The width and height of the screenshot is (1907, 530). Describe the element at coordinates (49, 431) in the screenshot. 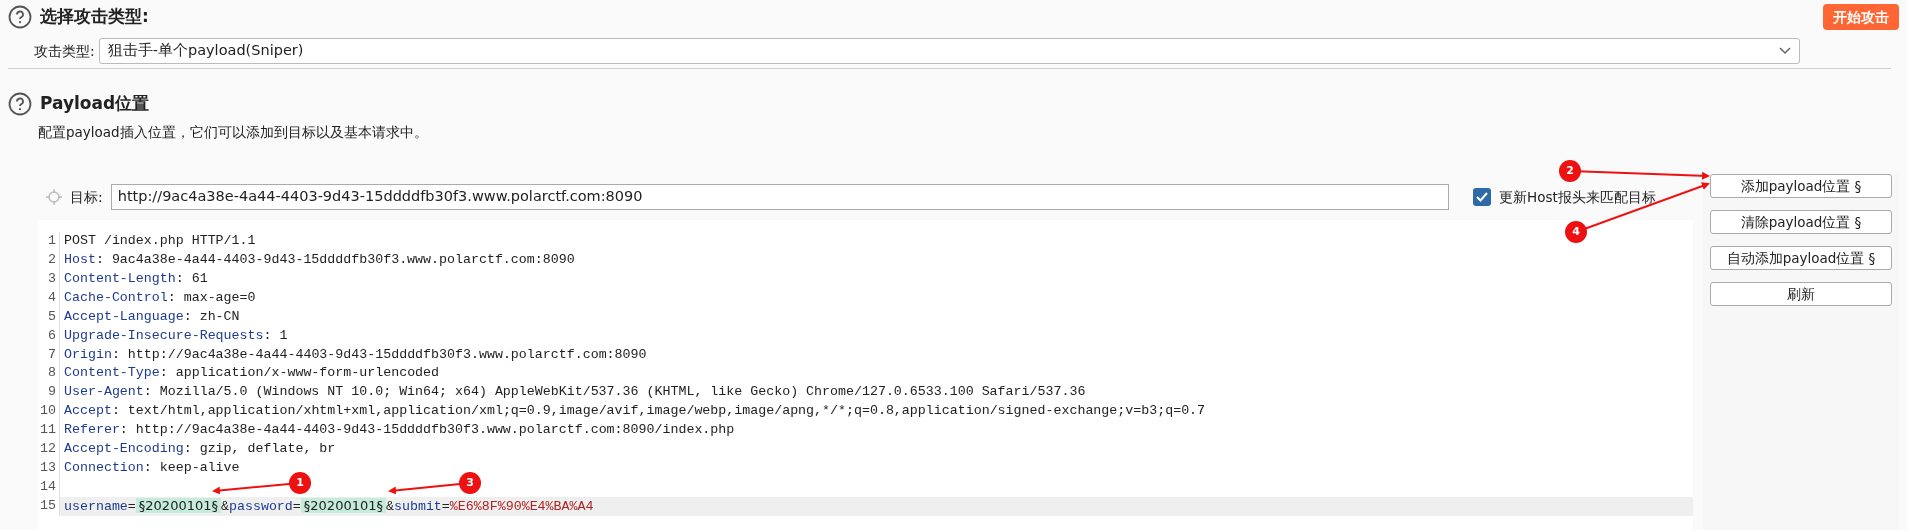

I see `line-number: 11` at that location.